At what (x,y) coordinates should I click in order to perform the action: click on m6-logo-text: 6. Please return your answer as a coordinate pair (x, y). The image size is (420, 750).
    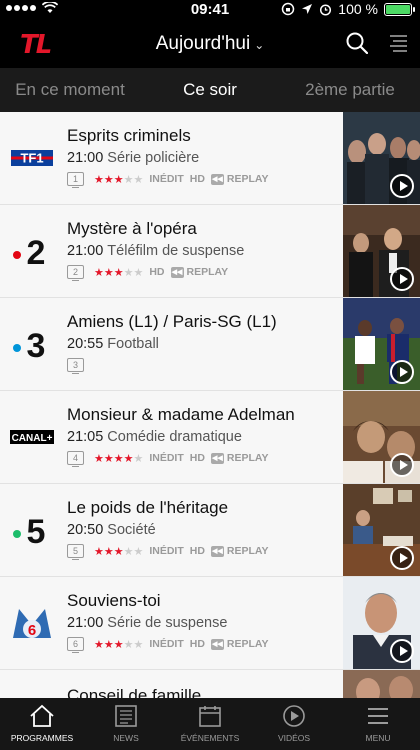
    Looking at the image, I should click on (32, 630).